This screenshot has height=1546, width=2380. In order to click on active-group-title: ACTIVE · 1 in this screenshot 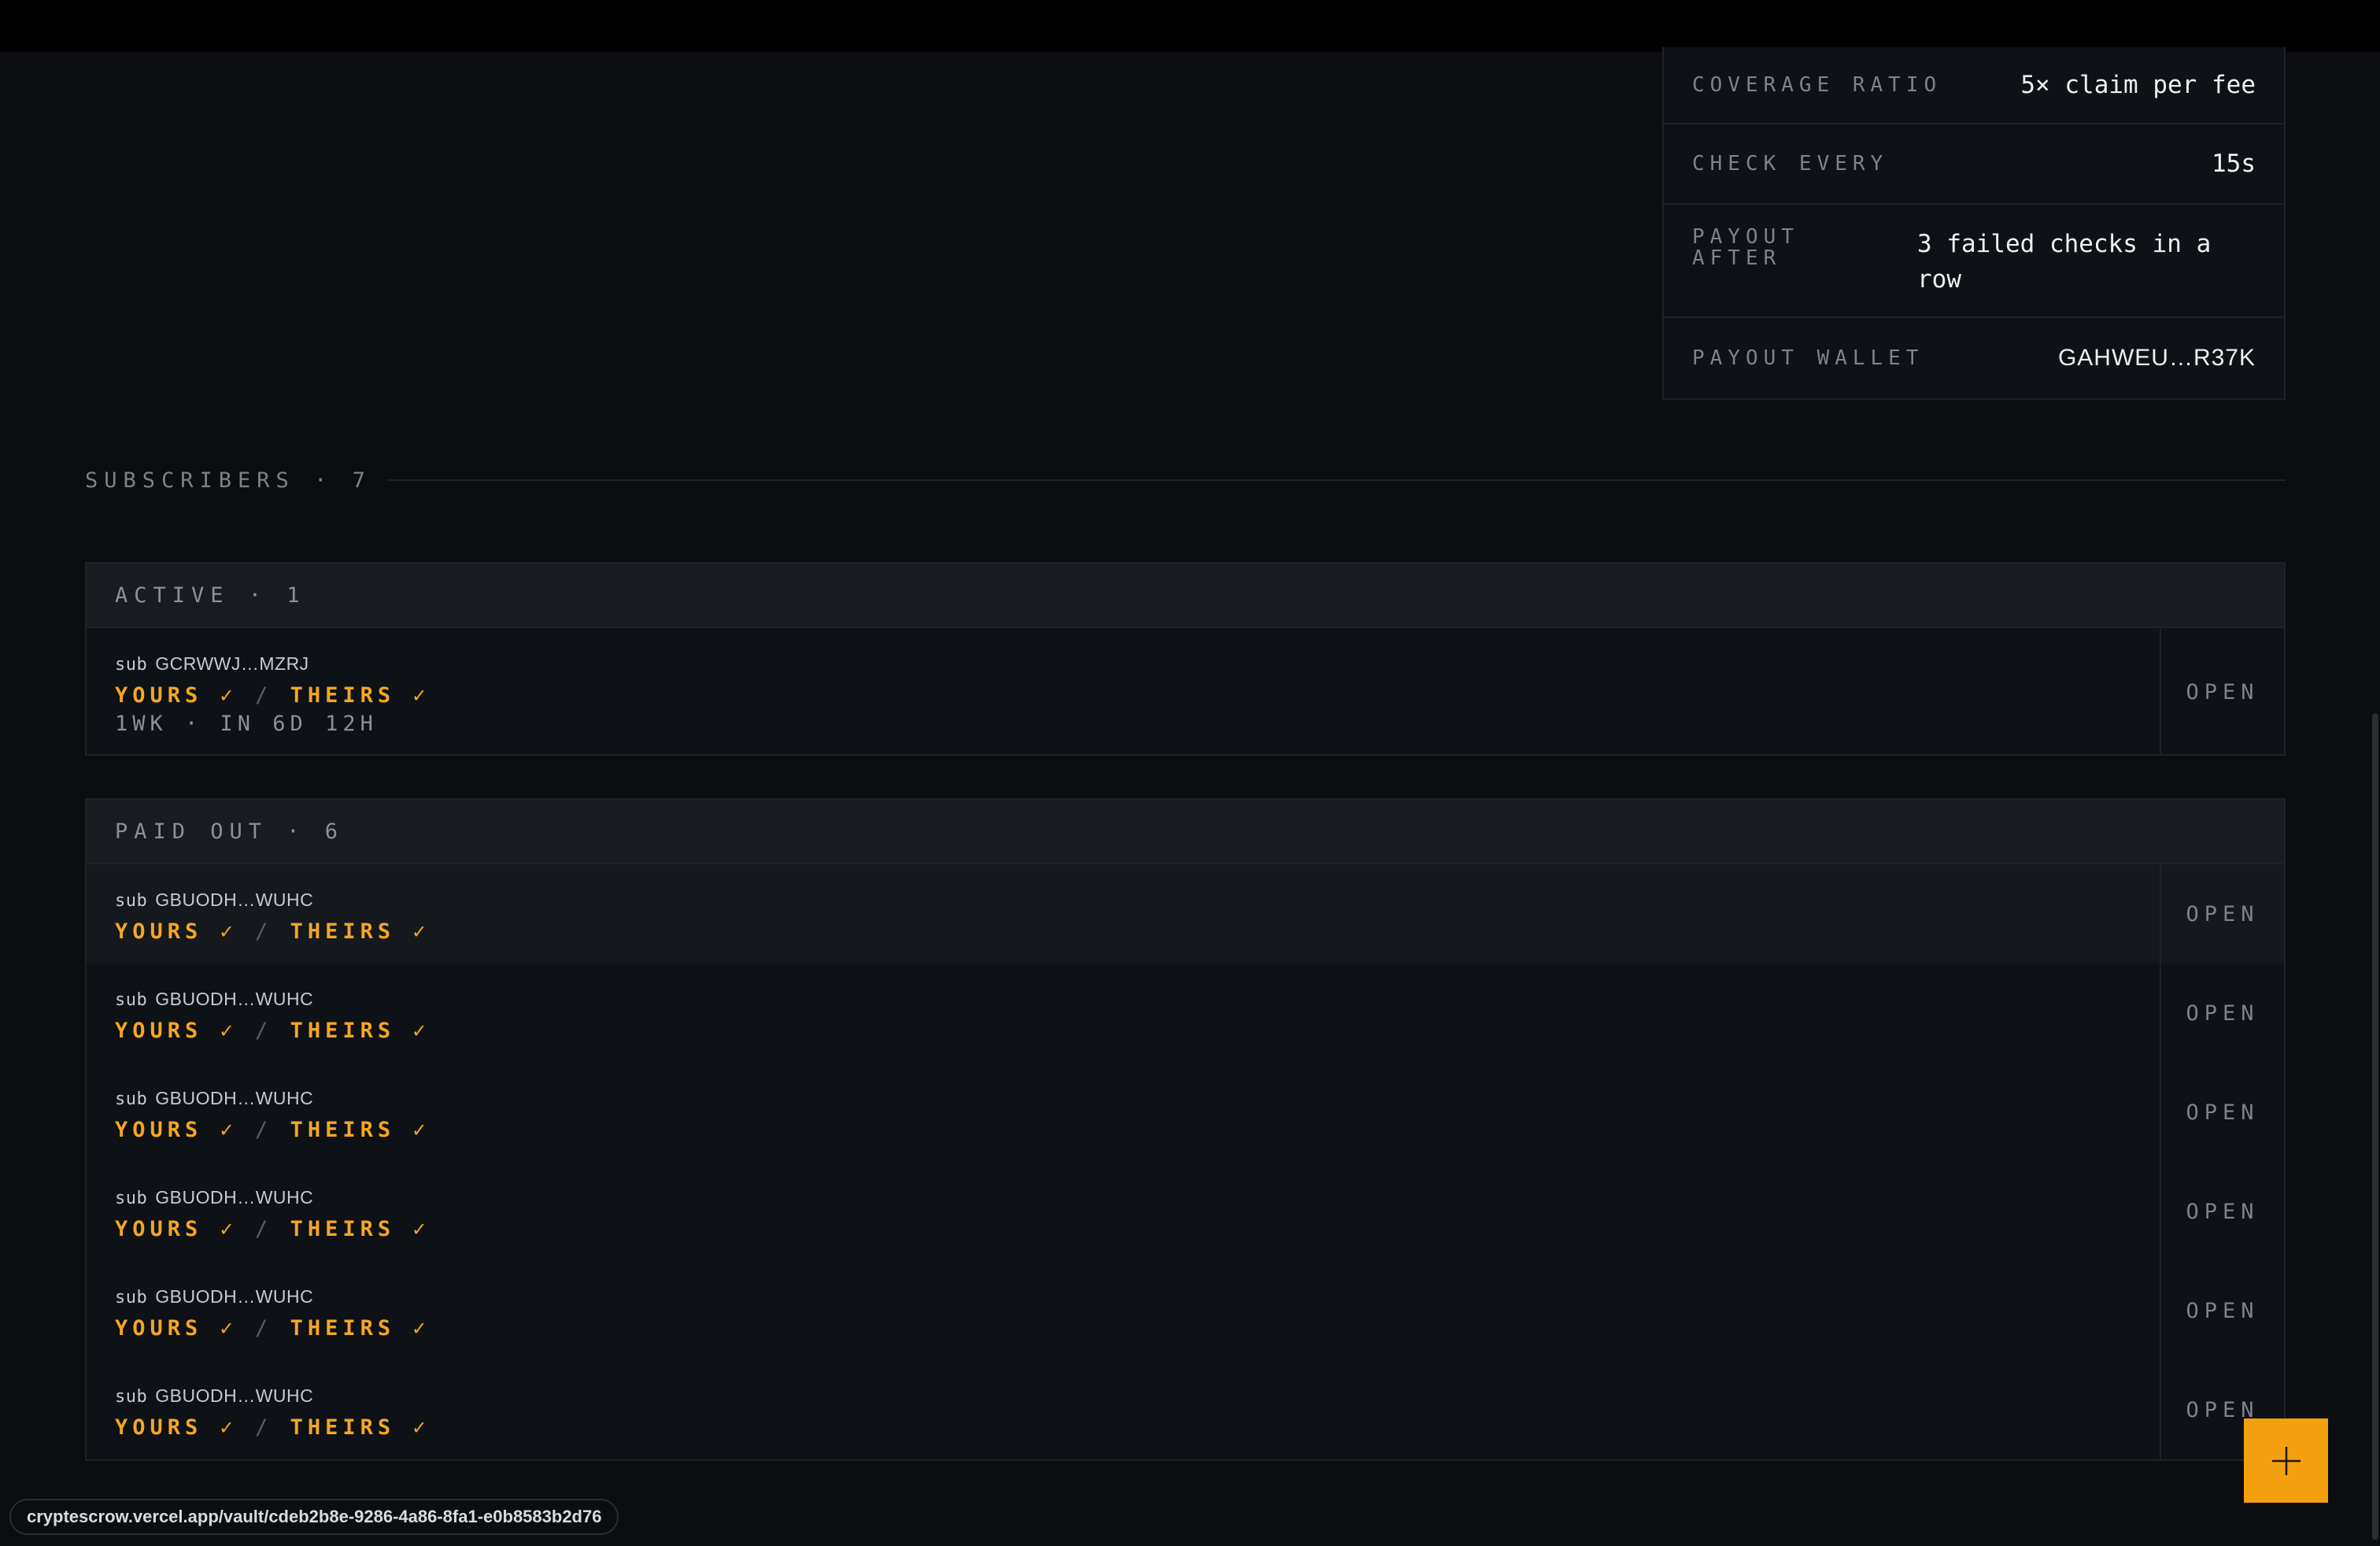, I will do `click(210, 595)`.